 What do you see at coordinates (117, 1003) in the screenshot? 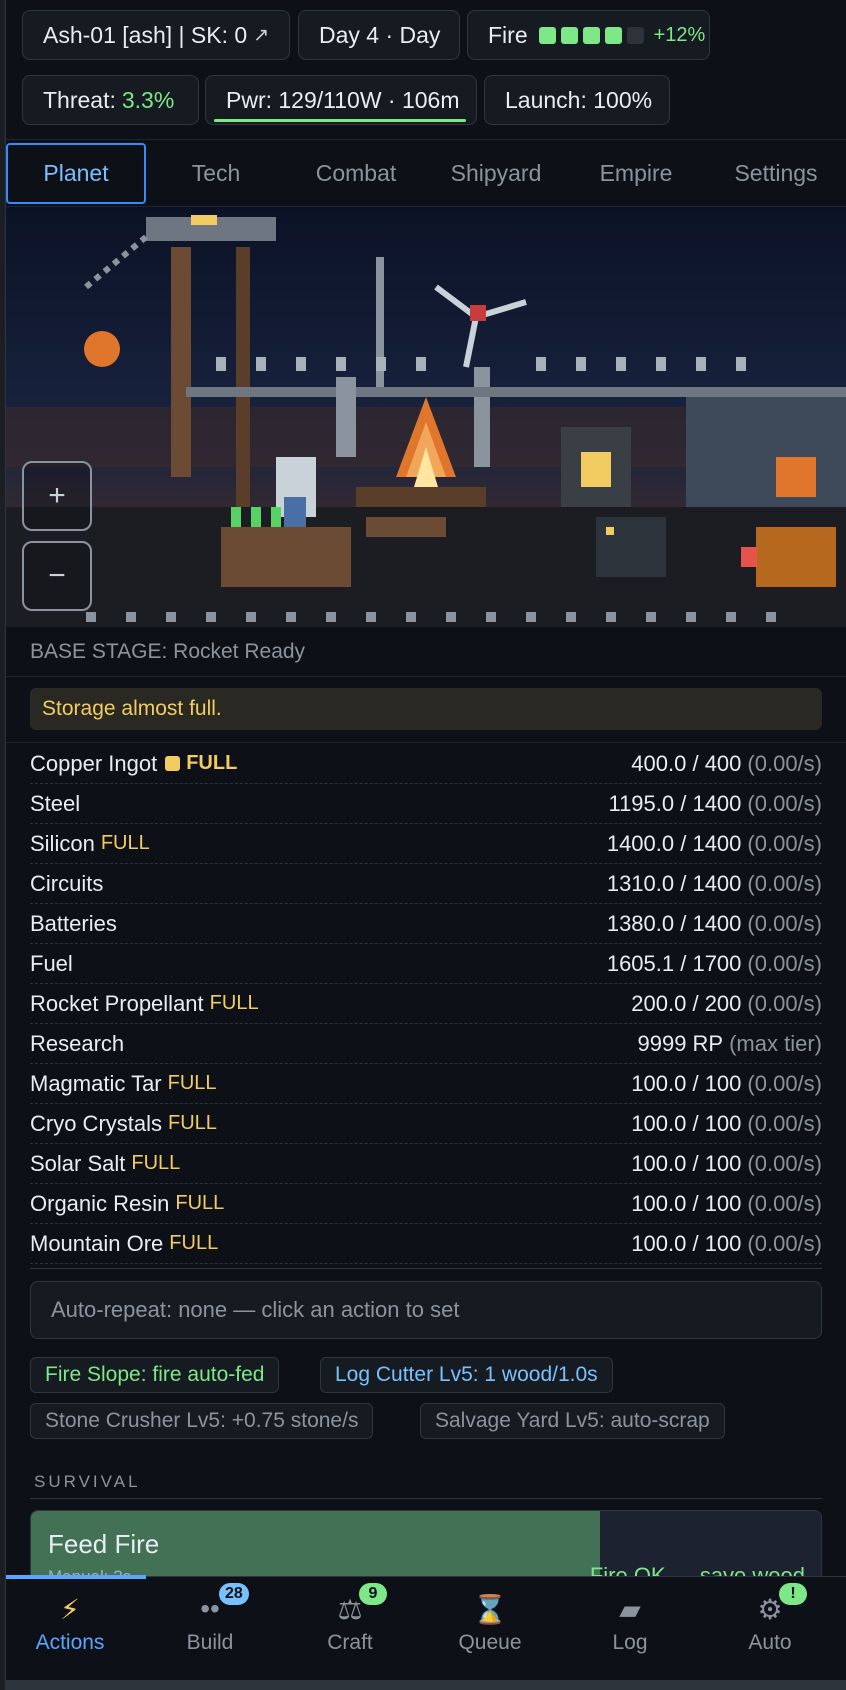
I see `resource-name: Rocket Propellant` at bounding box center [117, 1003].